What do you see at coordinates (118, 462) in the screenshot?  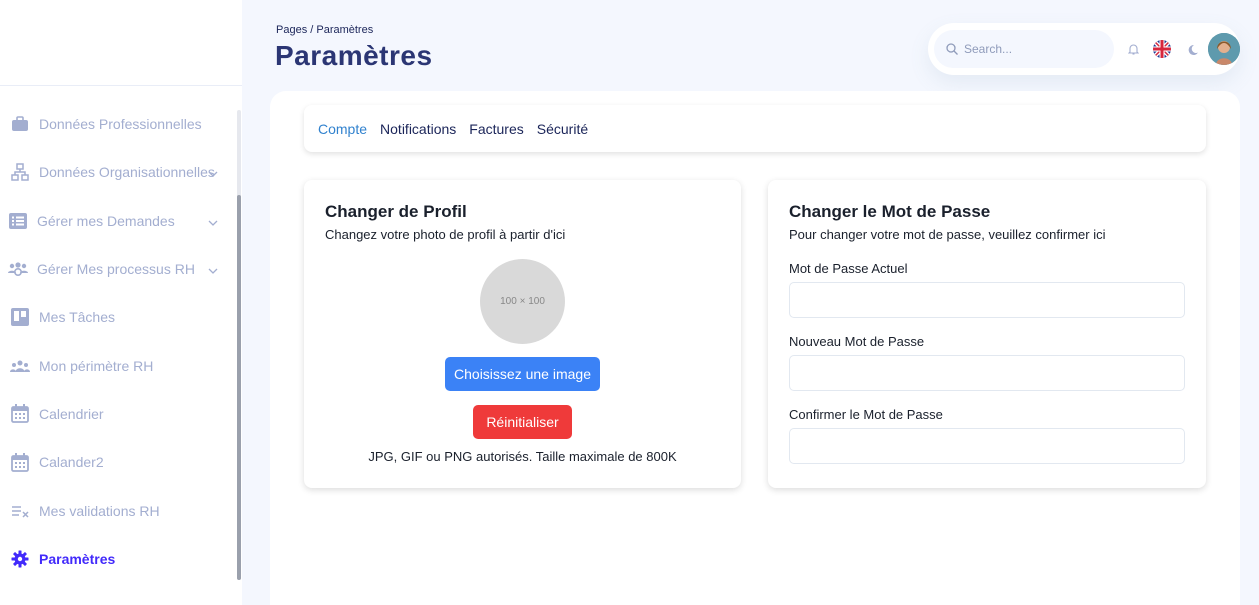 I see `sidebar-item-calander2: Calander2` at bounding box center [118, 462].